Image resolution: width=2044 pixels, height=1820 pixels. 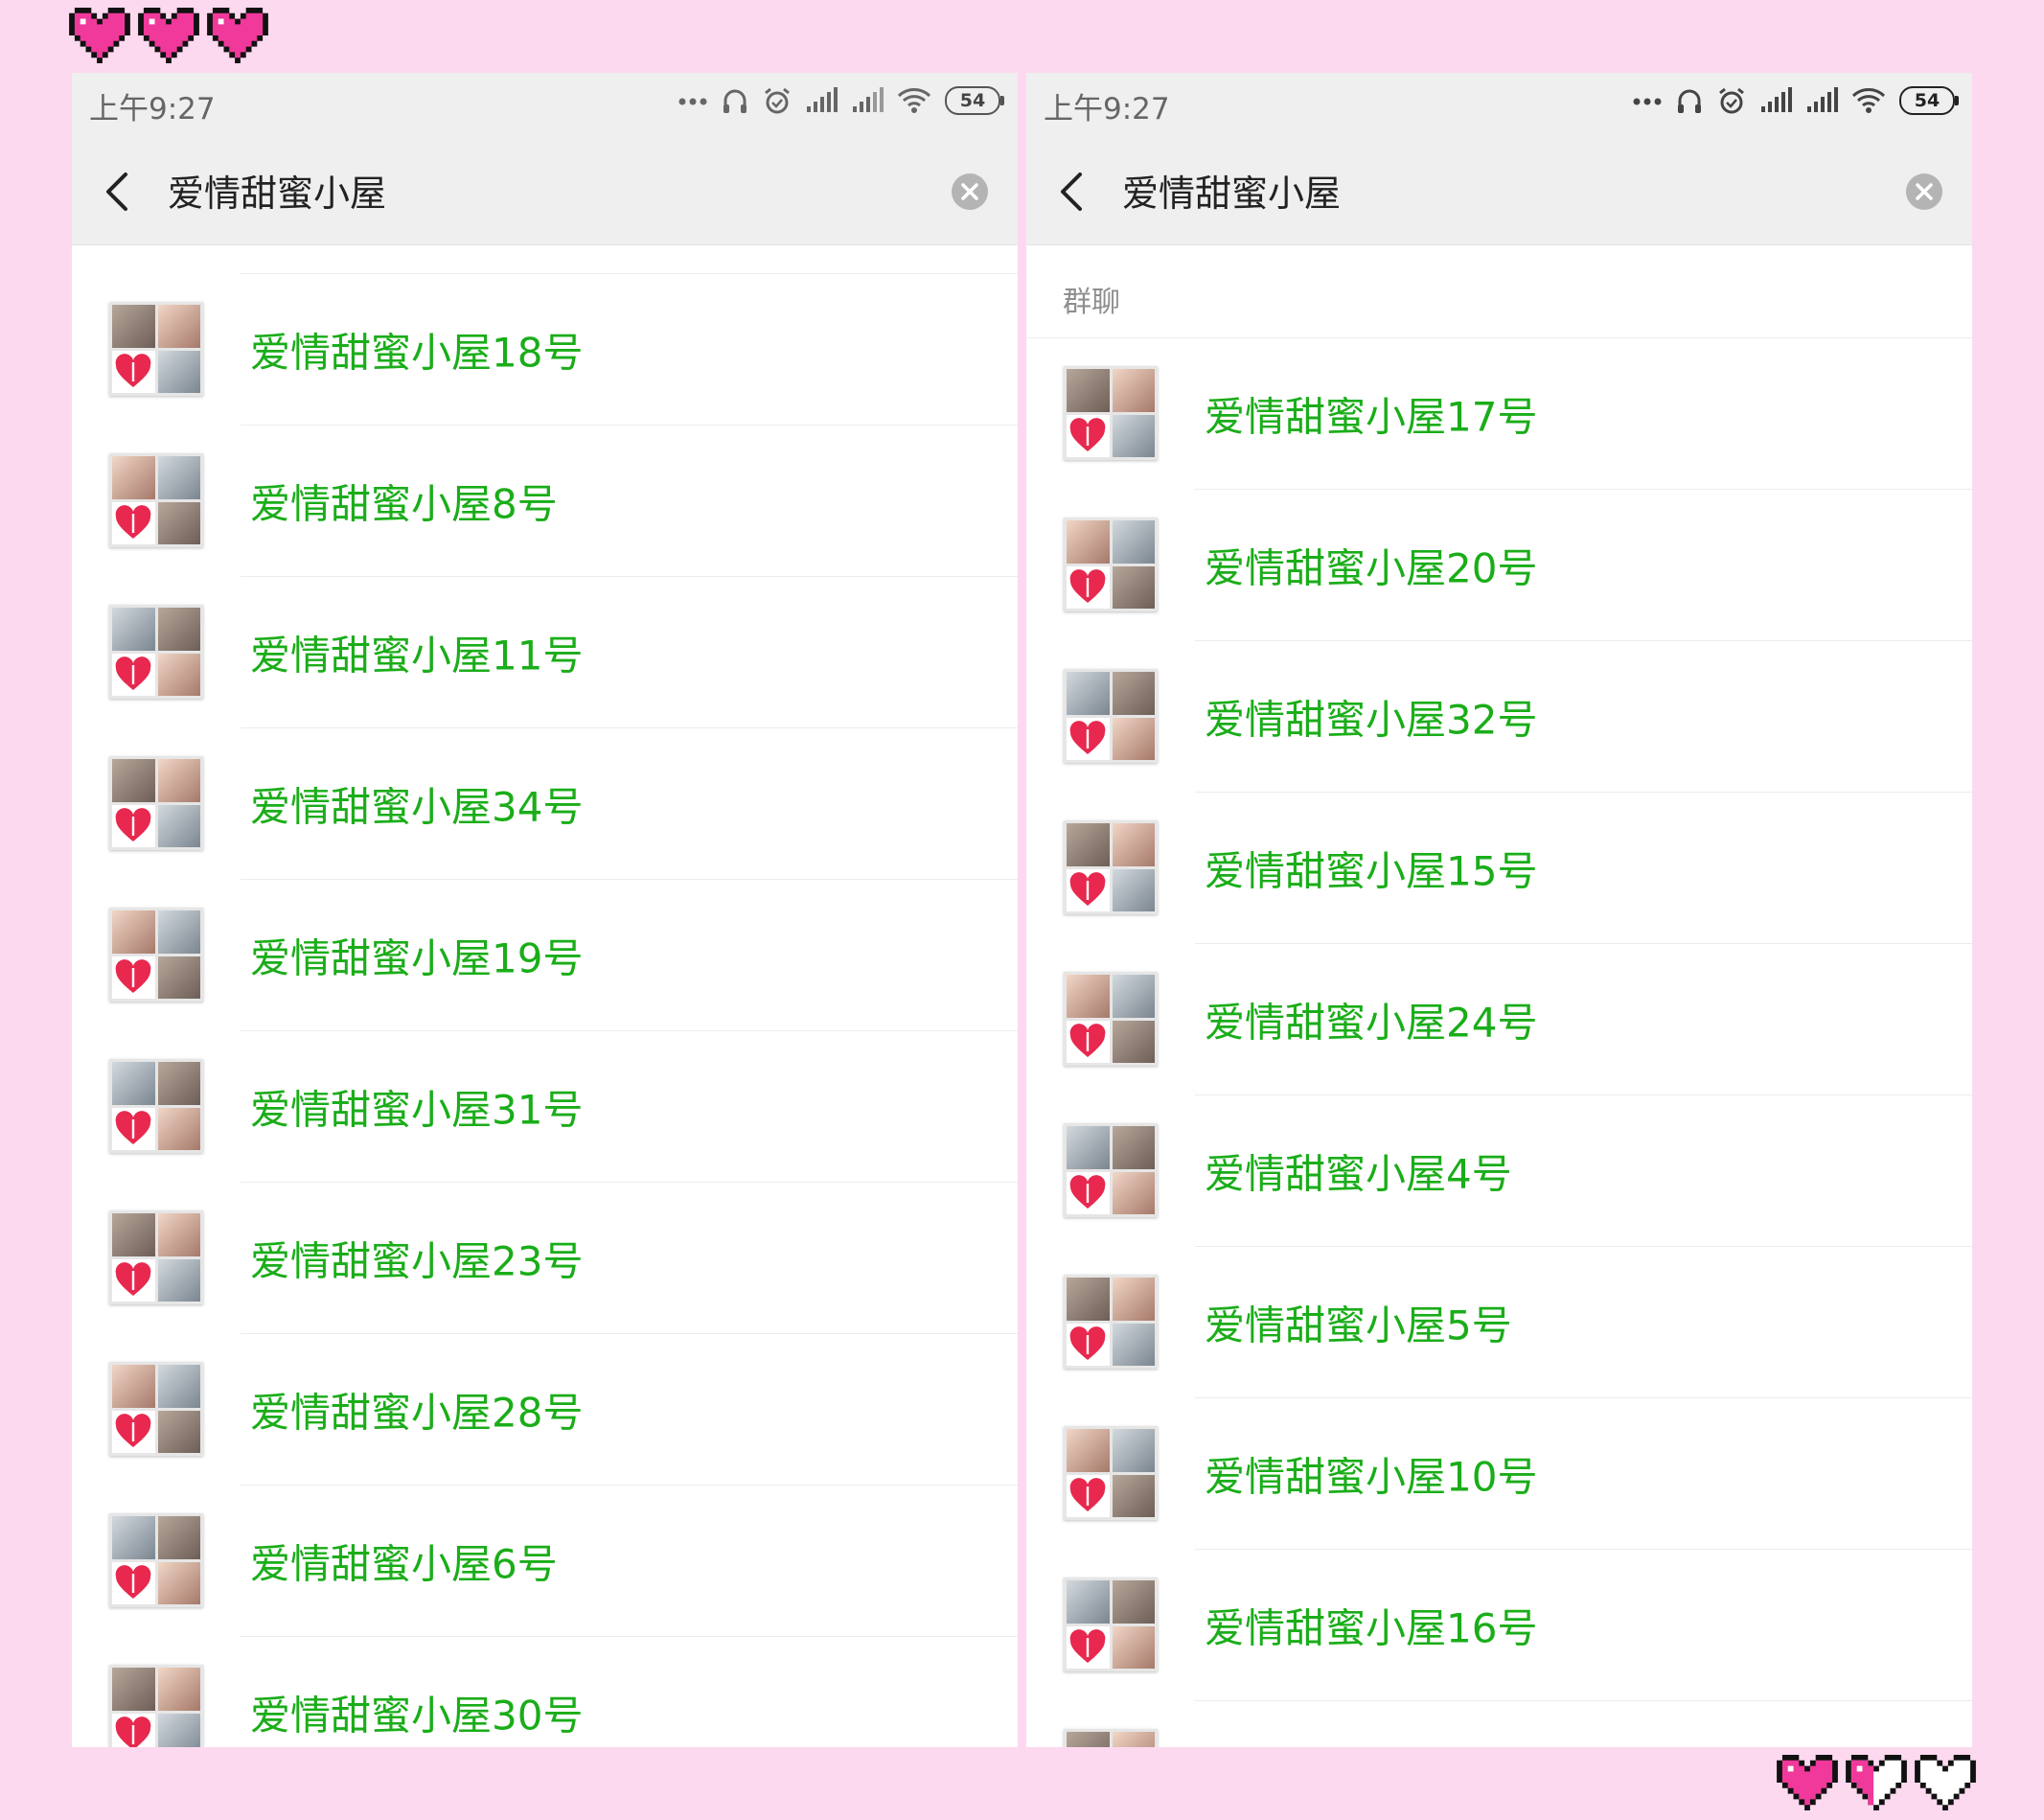 I want to click on result-name: 爱情甜蜜小屋18号, so click(x=417, y=353).